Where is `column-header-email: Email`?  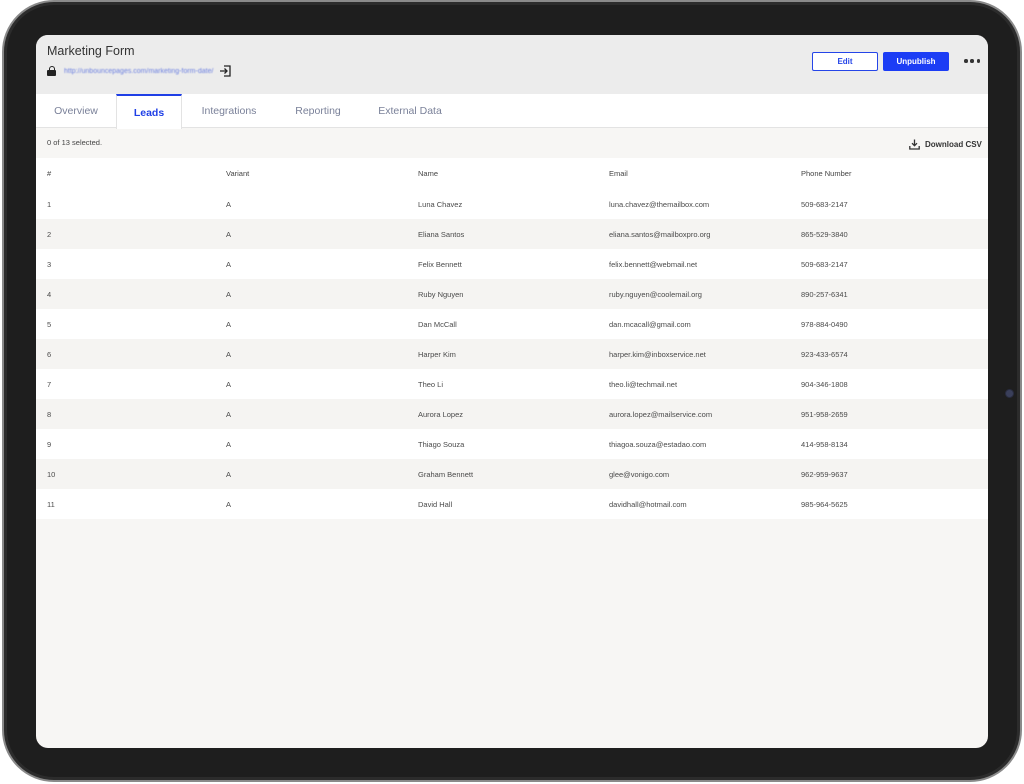 column-header-email: Email is located at coordinates (618, 173).